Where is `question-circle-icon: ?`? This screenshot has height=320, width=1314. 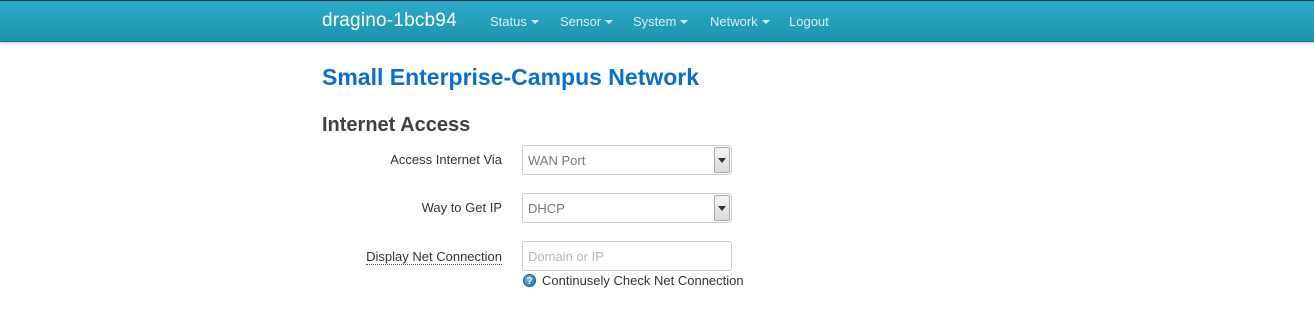
question-circle-icon: ? is located at coordinates (529, 280).